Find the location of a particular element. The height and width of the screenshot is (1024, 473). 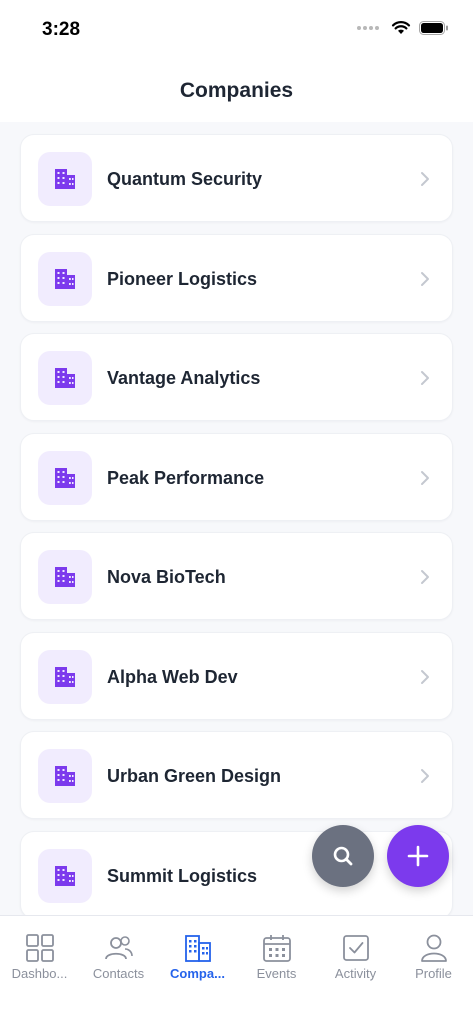

battery-icon is located at coordinates (433, 27).